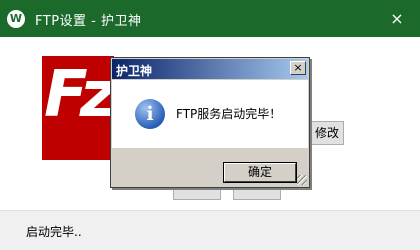  I want to click on main-titlebar: W FTP设置 - 护卫神 ×, so click(210, 18).